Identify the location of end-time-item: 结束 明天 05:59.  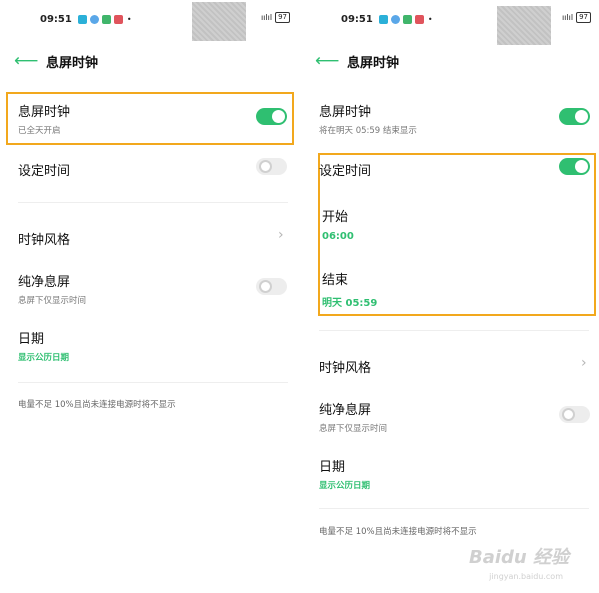
(456, 289).